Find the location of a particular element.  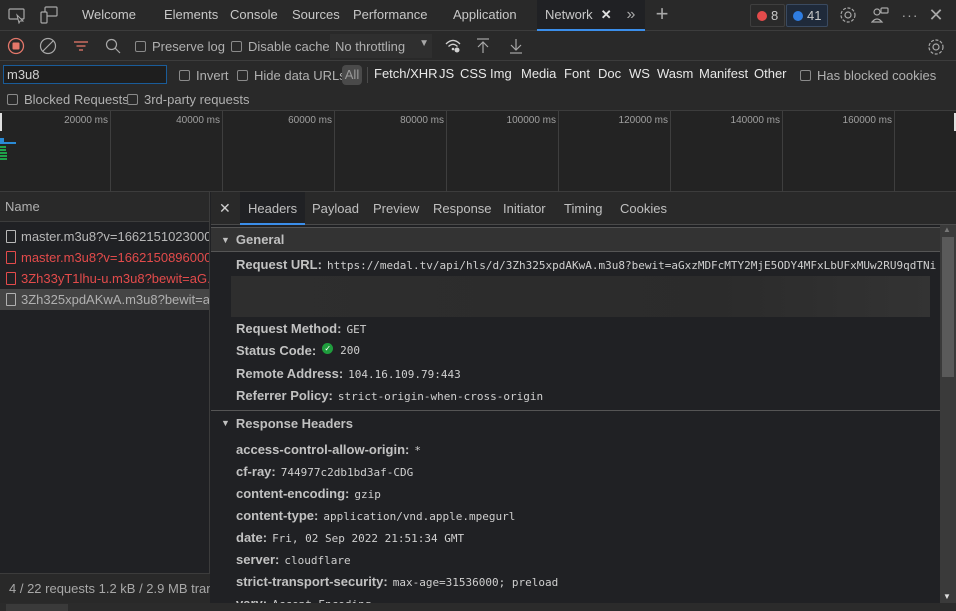

tab-application: Application is located at coordinates (485, 15).